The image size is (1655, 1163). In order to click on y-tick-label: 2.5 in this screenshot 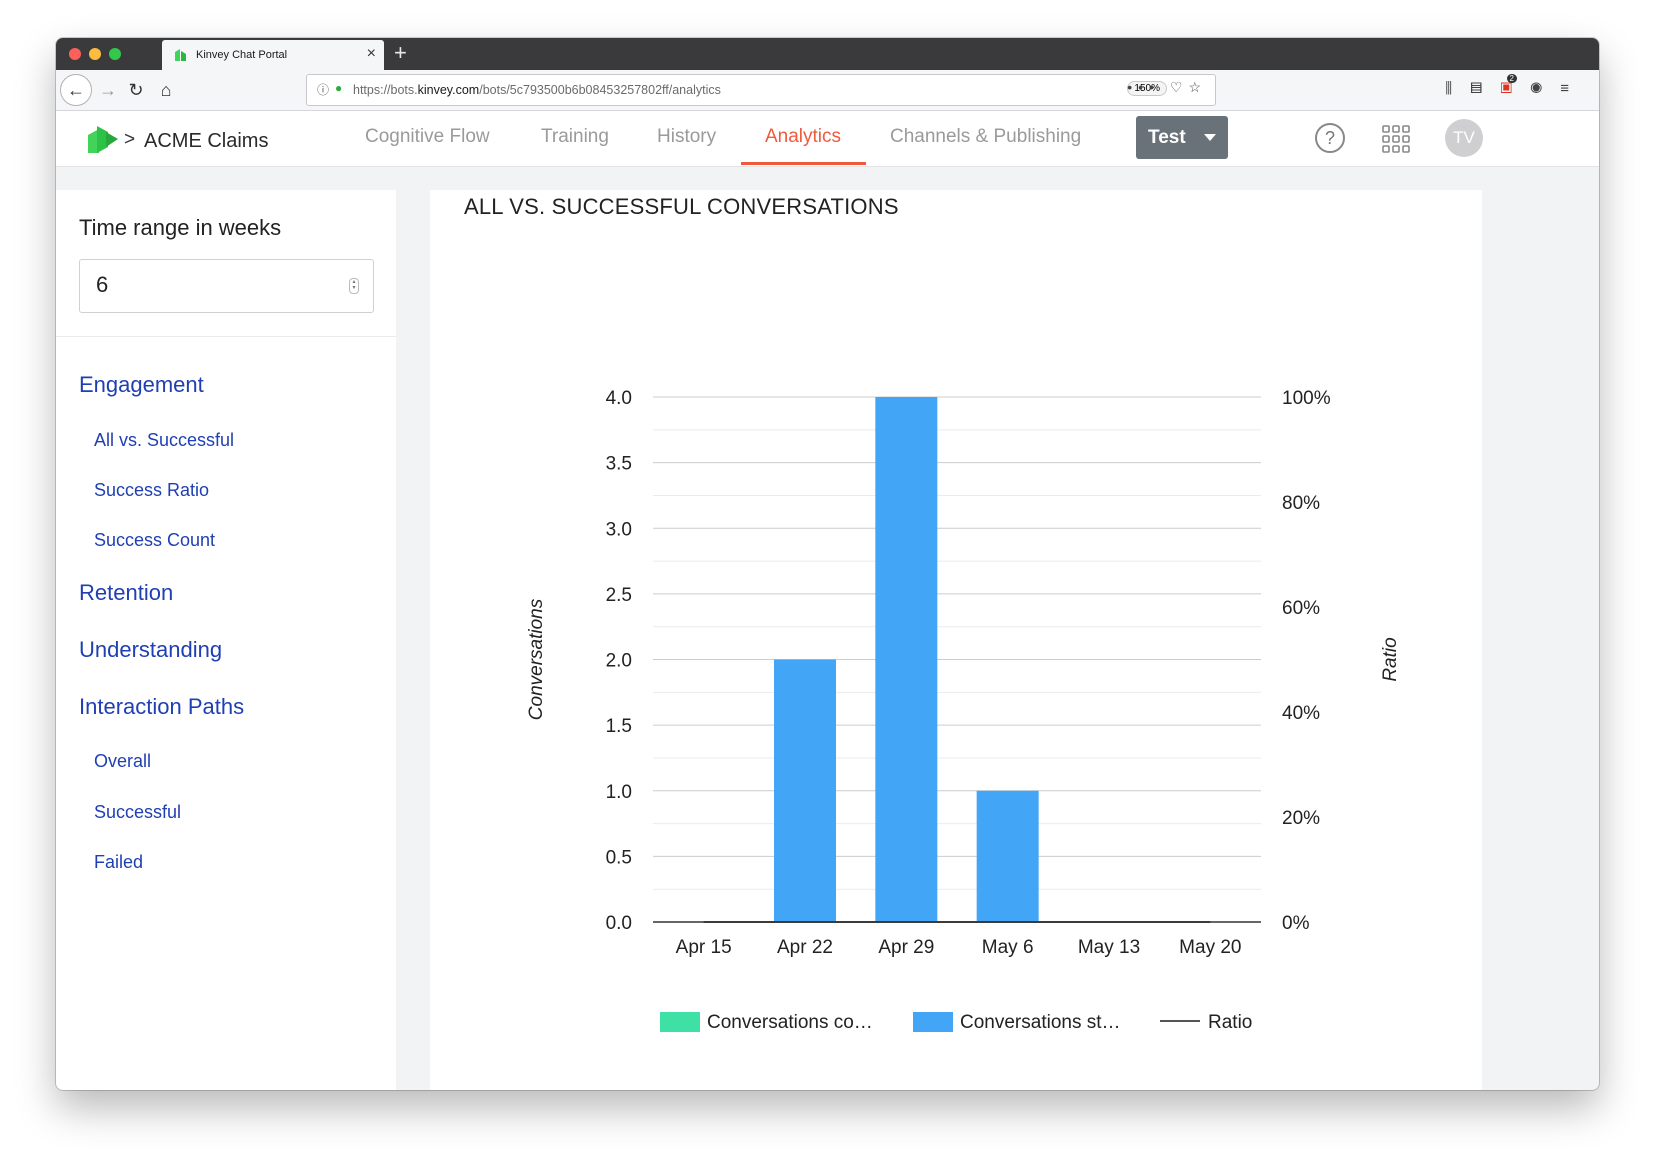, I will do `click(619, 595)`.